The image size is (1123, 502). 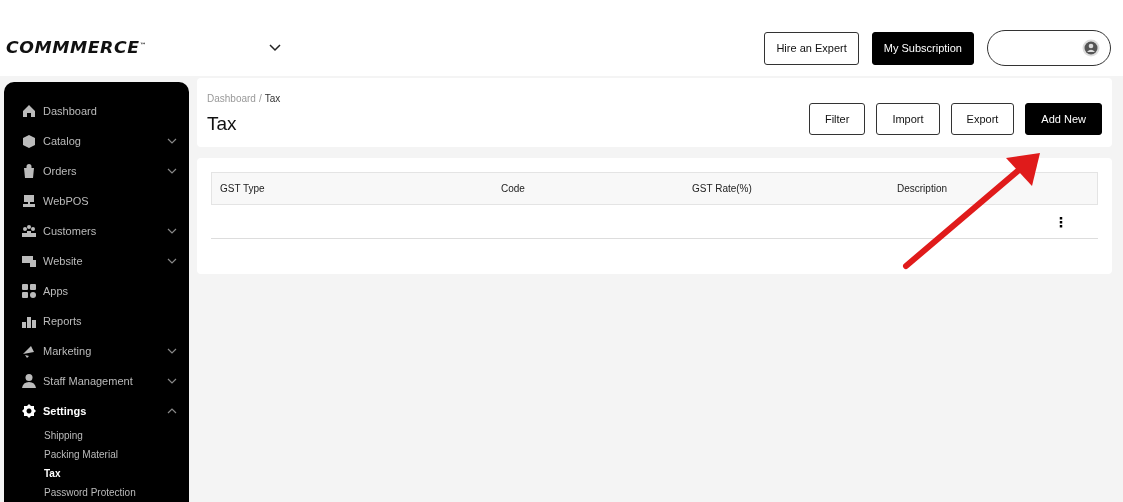 What do you see at coordinates (96, 351) in the screenshot?
I see `sidebar-item: Marketing` at bounding box center [96, 351].